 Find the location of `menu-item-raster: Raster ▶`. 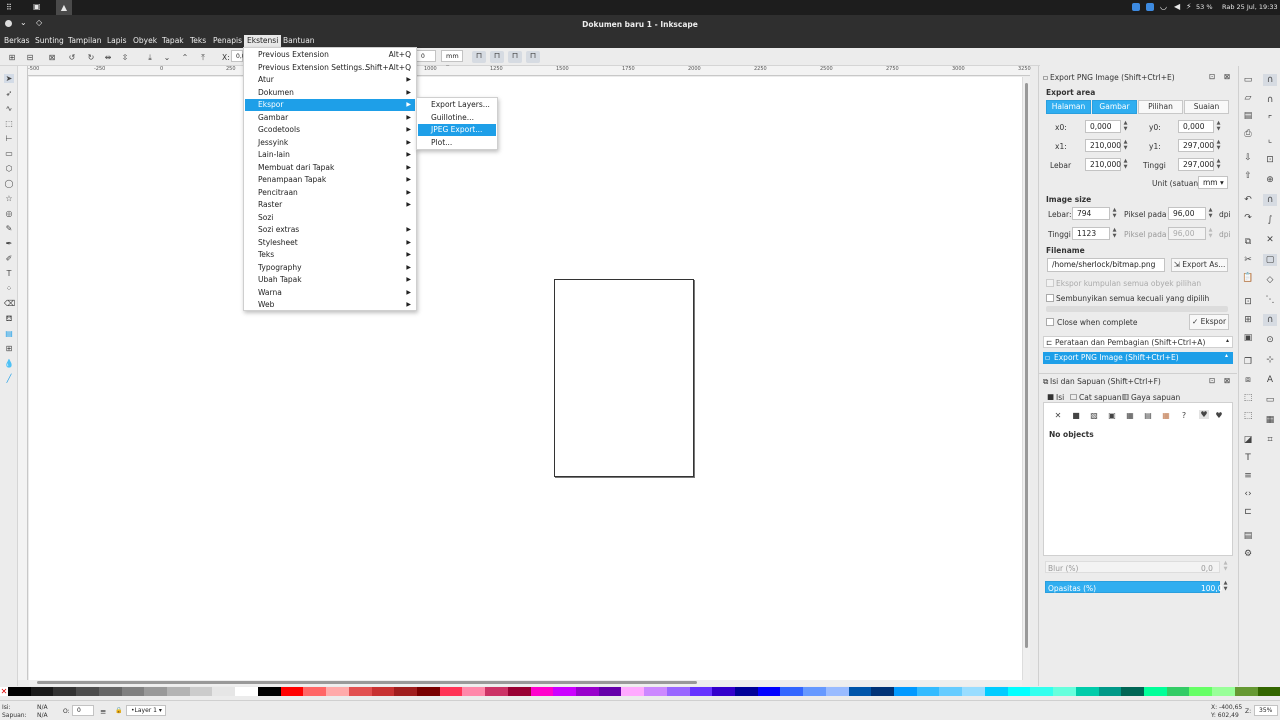

menu-item-raster: Raster ▶ is located at coordinates (330, 205).